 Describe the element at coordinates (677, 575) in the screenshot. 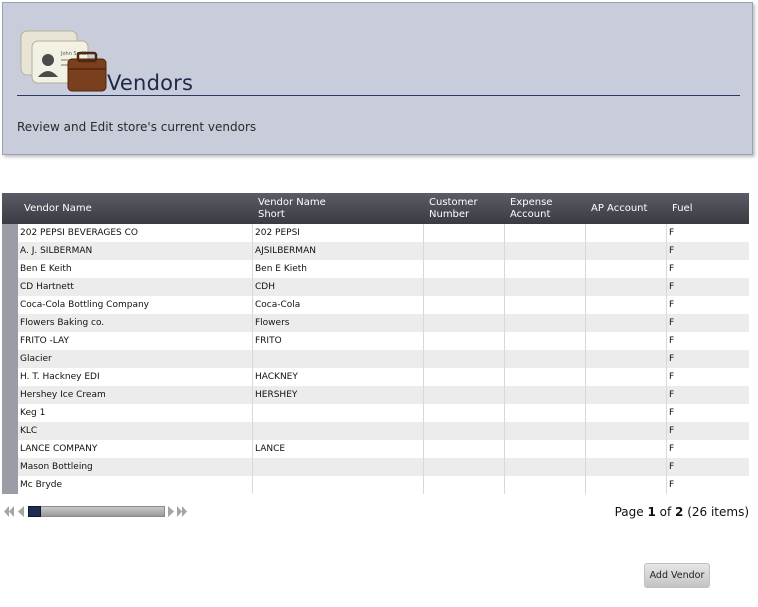

I see `add-vendor-button: Add Vendor` at that location.